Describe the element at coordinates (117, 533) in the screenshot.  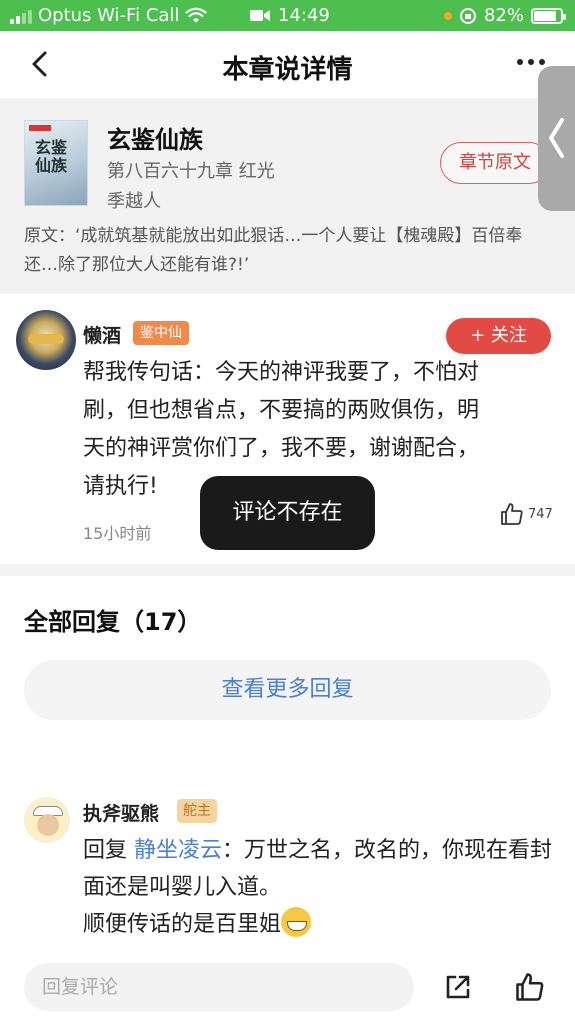
I see `comment-time: 15小时前` at that location.